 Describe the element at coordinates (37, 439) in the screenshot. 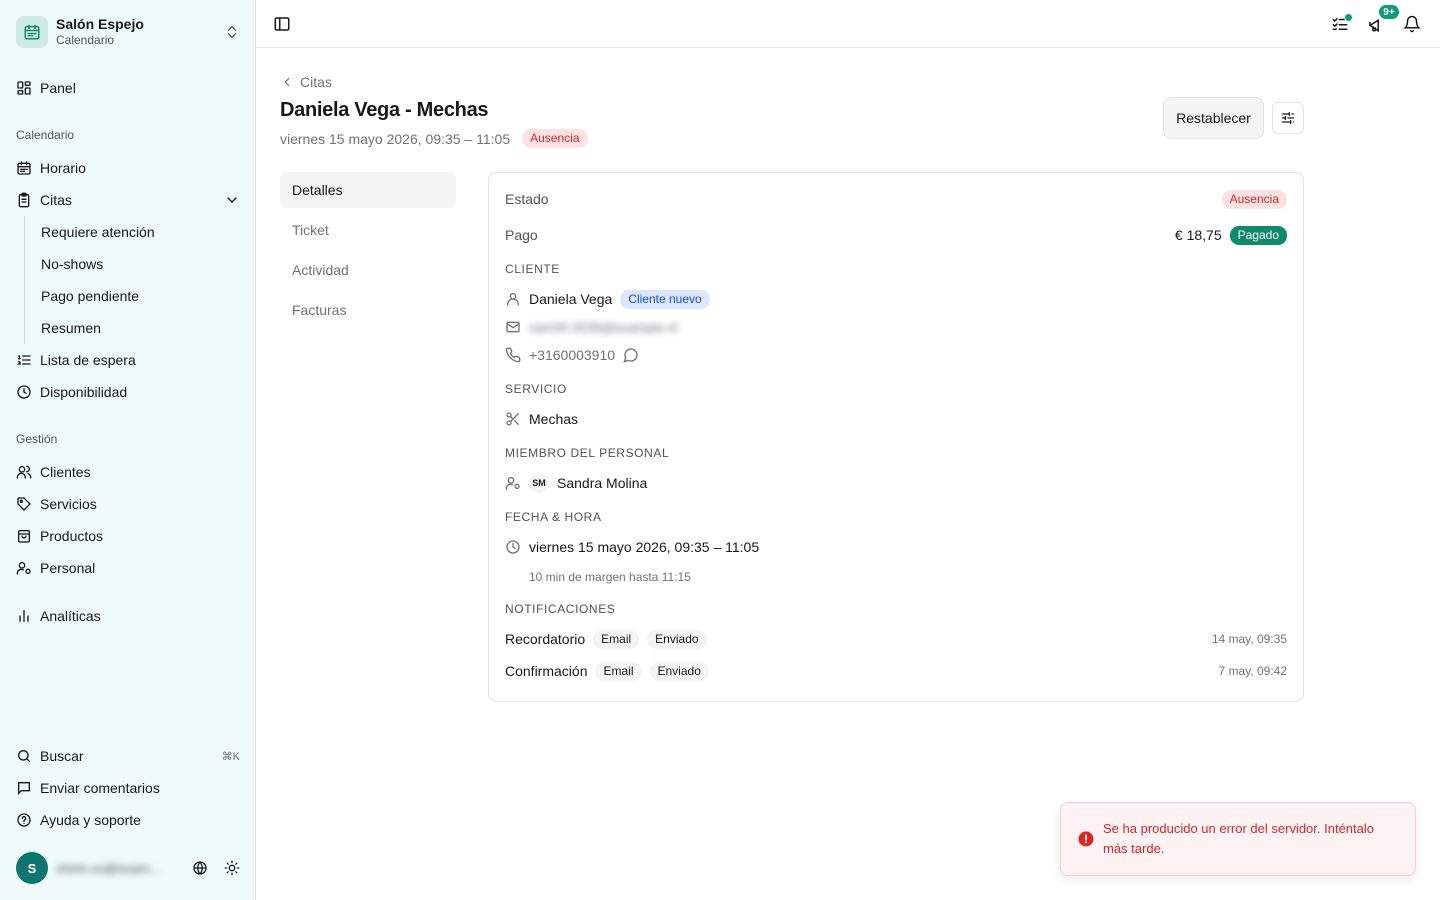

I see `nav-group-management: Gestión` at that location.